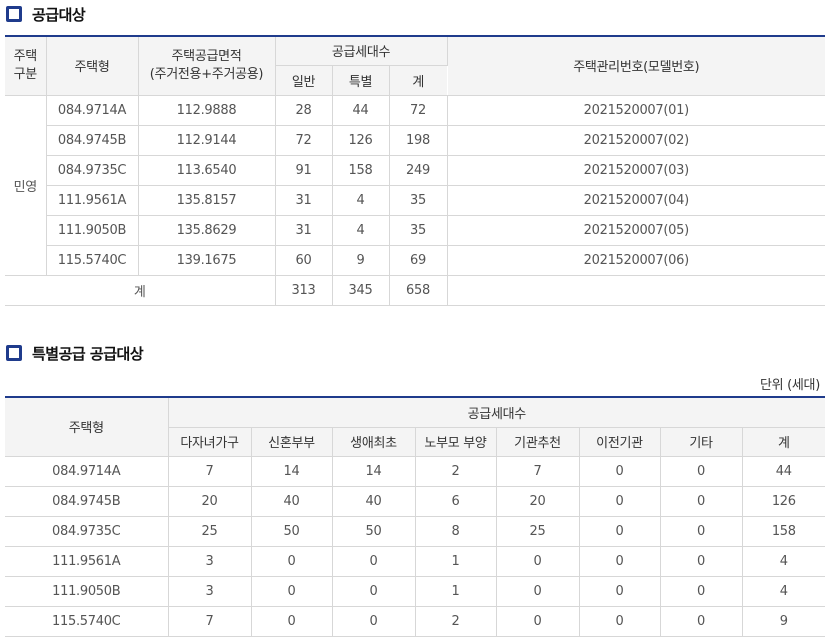  I want to click on cell-type: 084.9714A, so click(87, 471).